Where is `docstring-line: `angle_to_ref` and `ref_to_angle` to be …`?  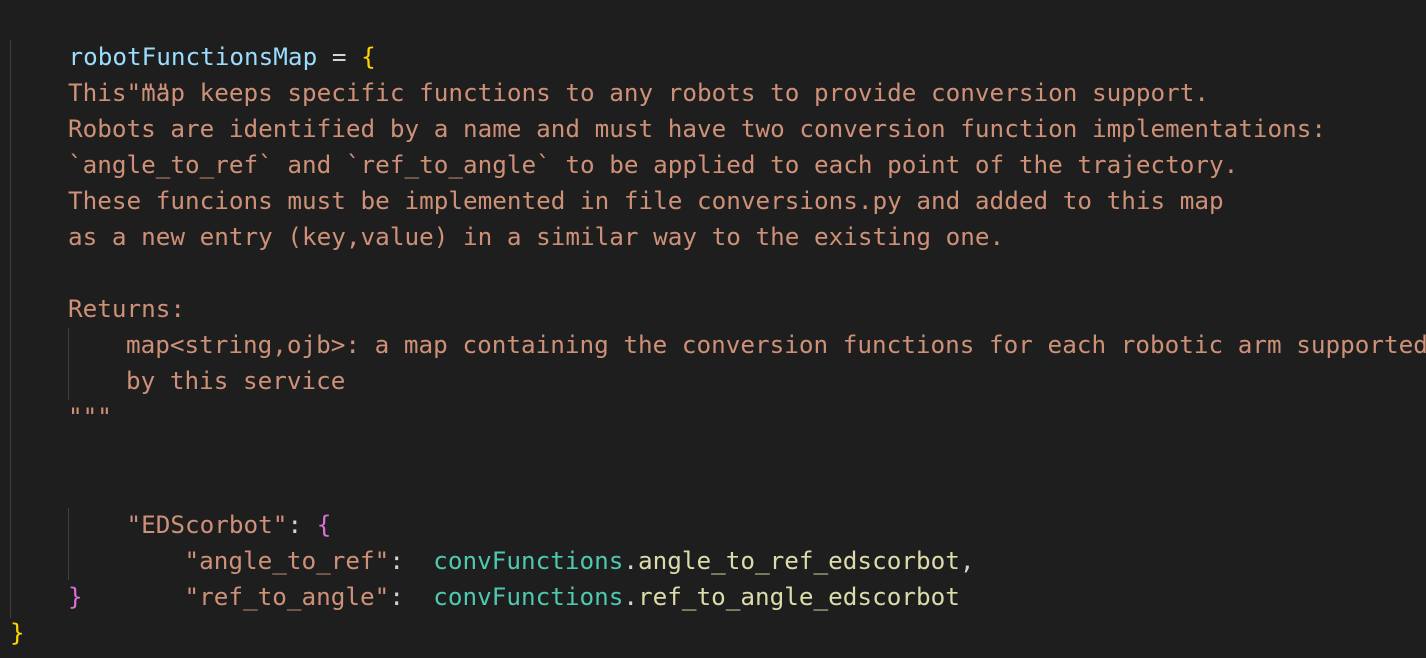 docstring-line: `angle_to_ref` and `ref_to_angle` to be … is located at coordinates (653, 164).